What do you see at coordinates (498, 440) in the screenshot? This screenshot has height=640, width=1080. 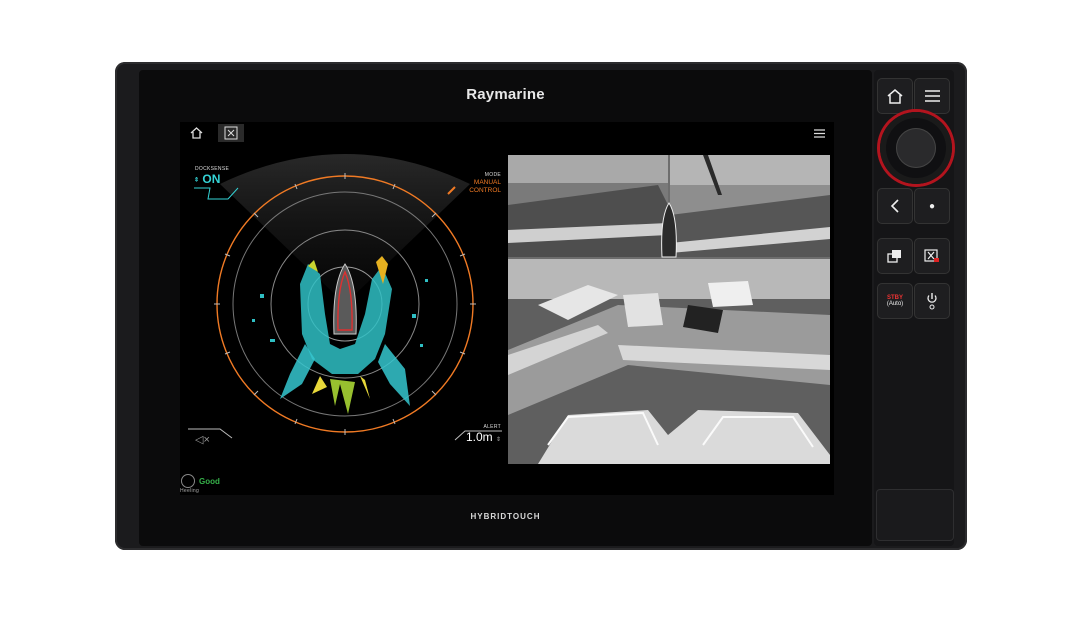 I see `alert-updown-icon: ⇕` at bounding box center [498, 440].